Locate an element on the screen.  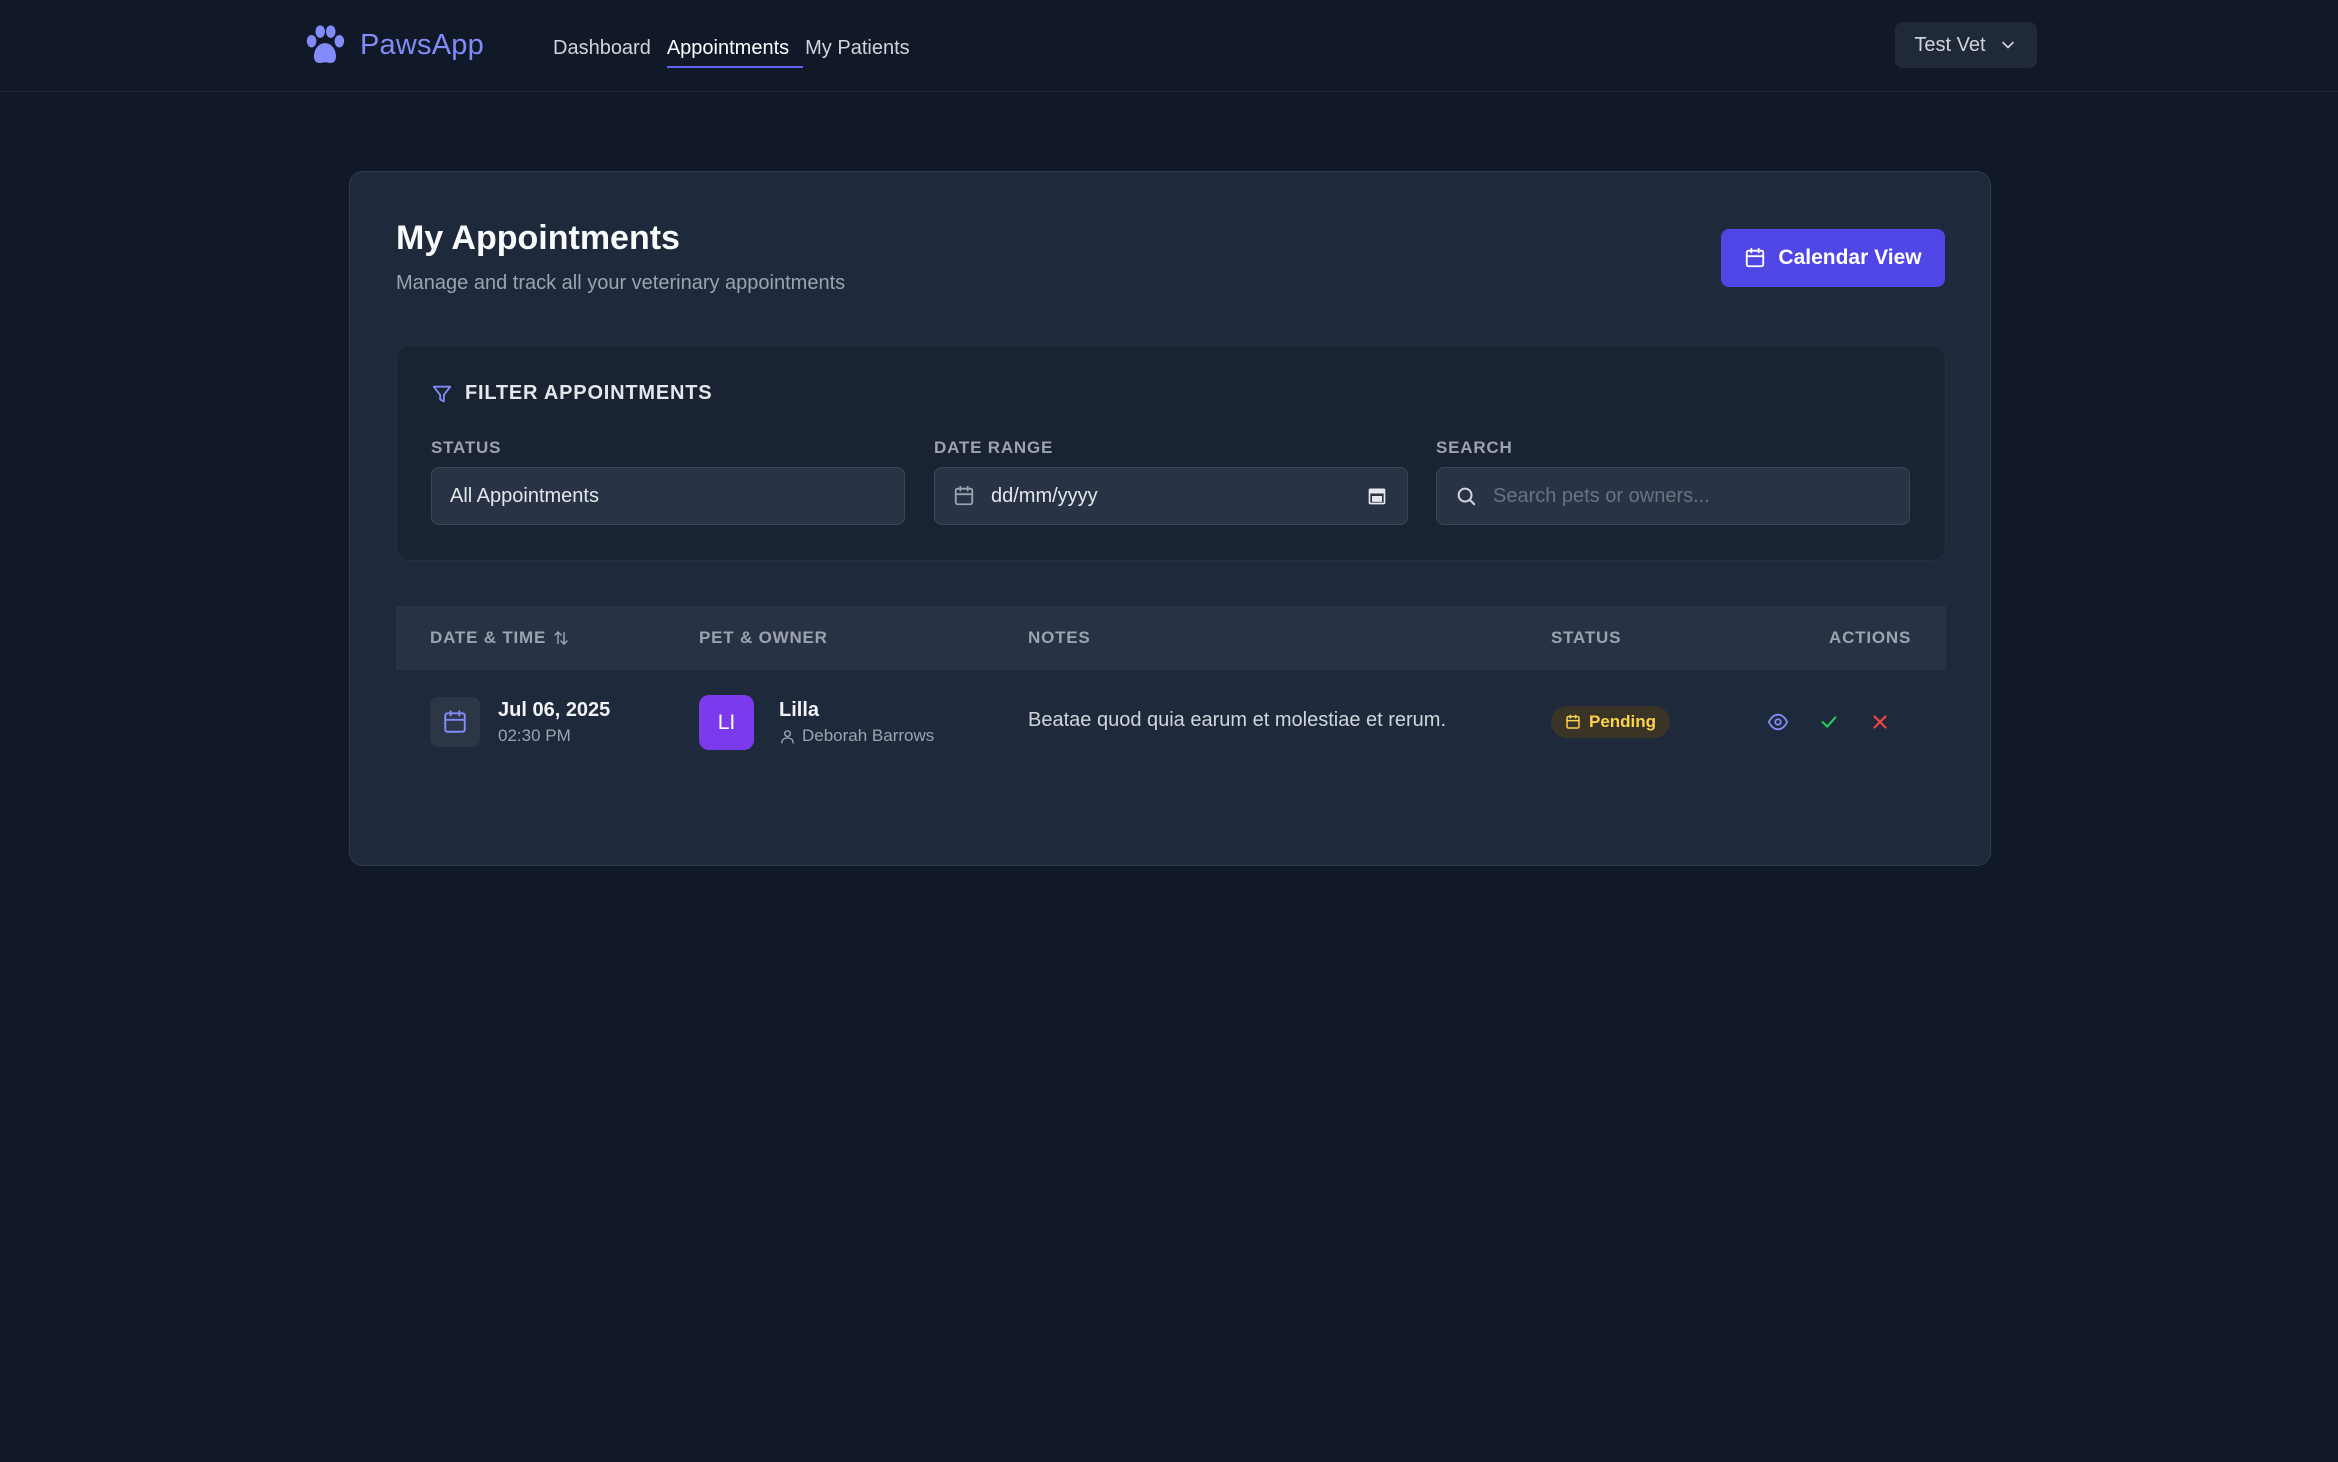
brand-logo: PawsApp is located at coordinates (393, 45).